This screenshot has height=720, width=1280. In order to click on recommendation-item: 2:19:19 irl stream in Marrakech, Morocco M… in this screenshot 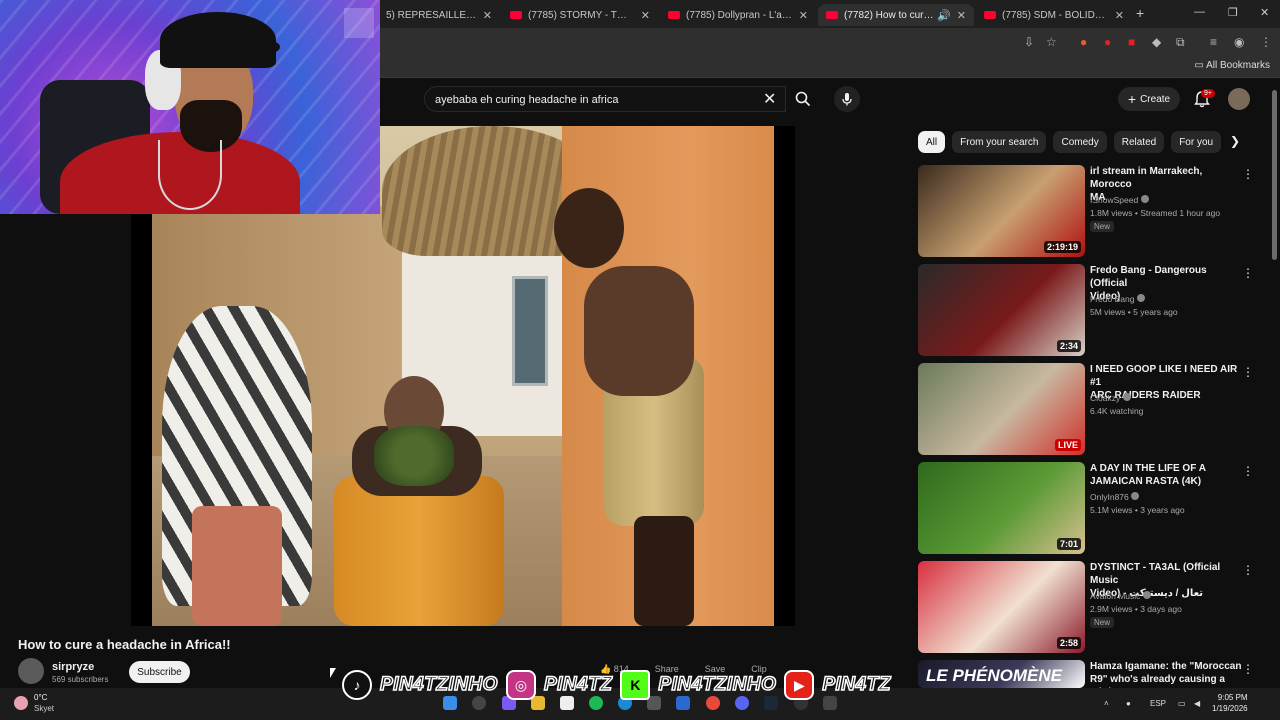, I will do `click(1088, 211)`.